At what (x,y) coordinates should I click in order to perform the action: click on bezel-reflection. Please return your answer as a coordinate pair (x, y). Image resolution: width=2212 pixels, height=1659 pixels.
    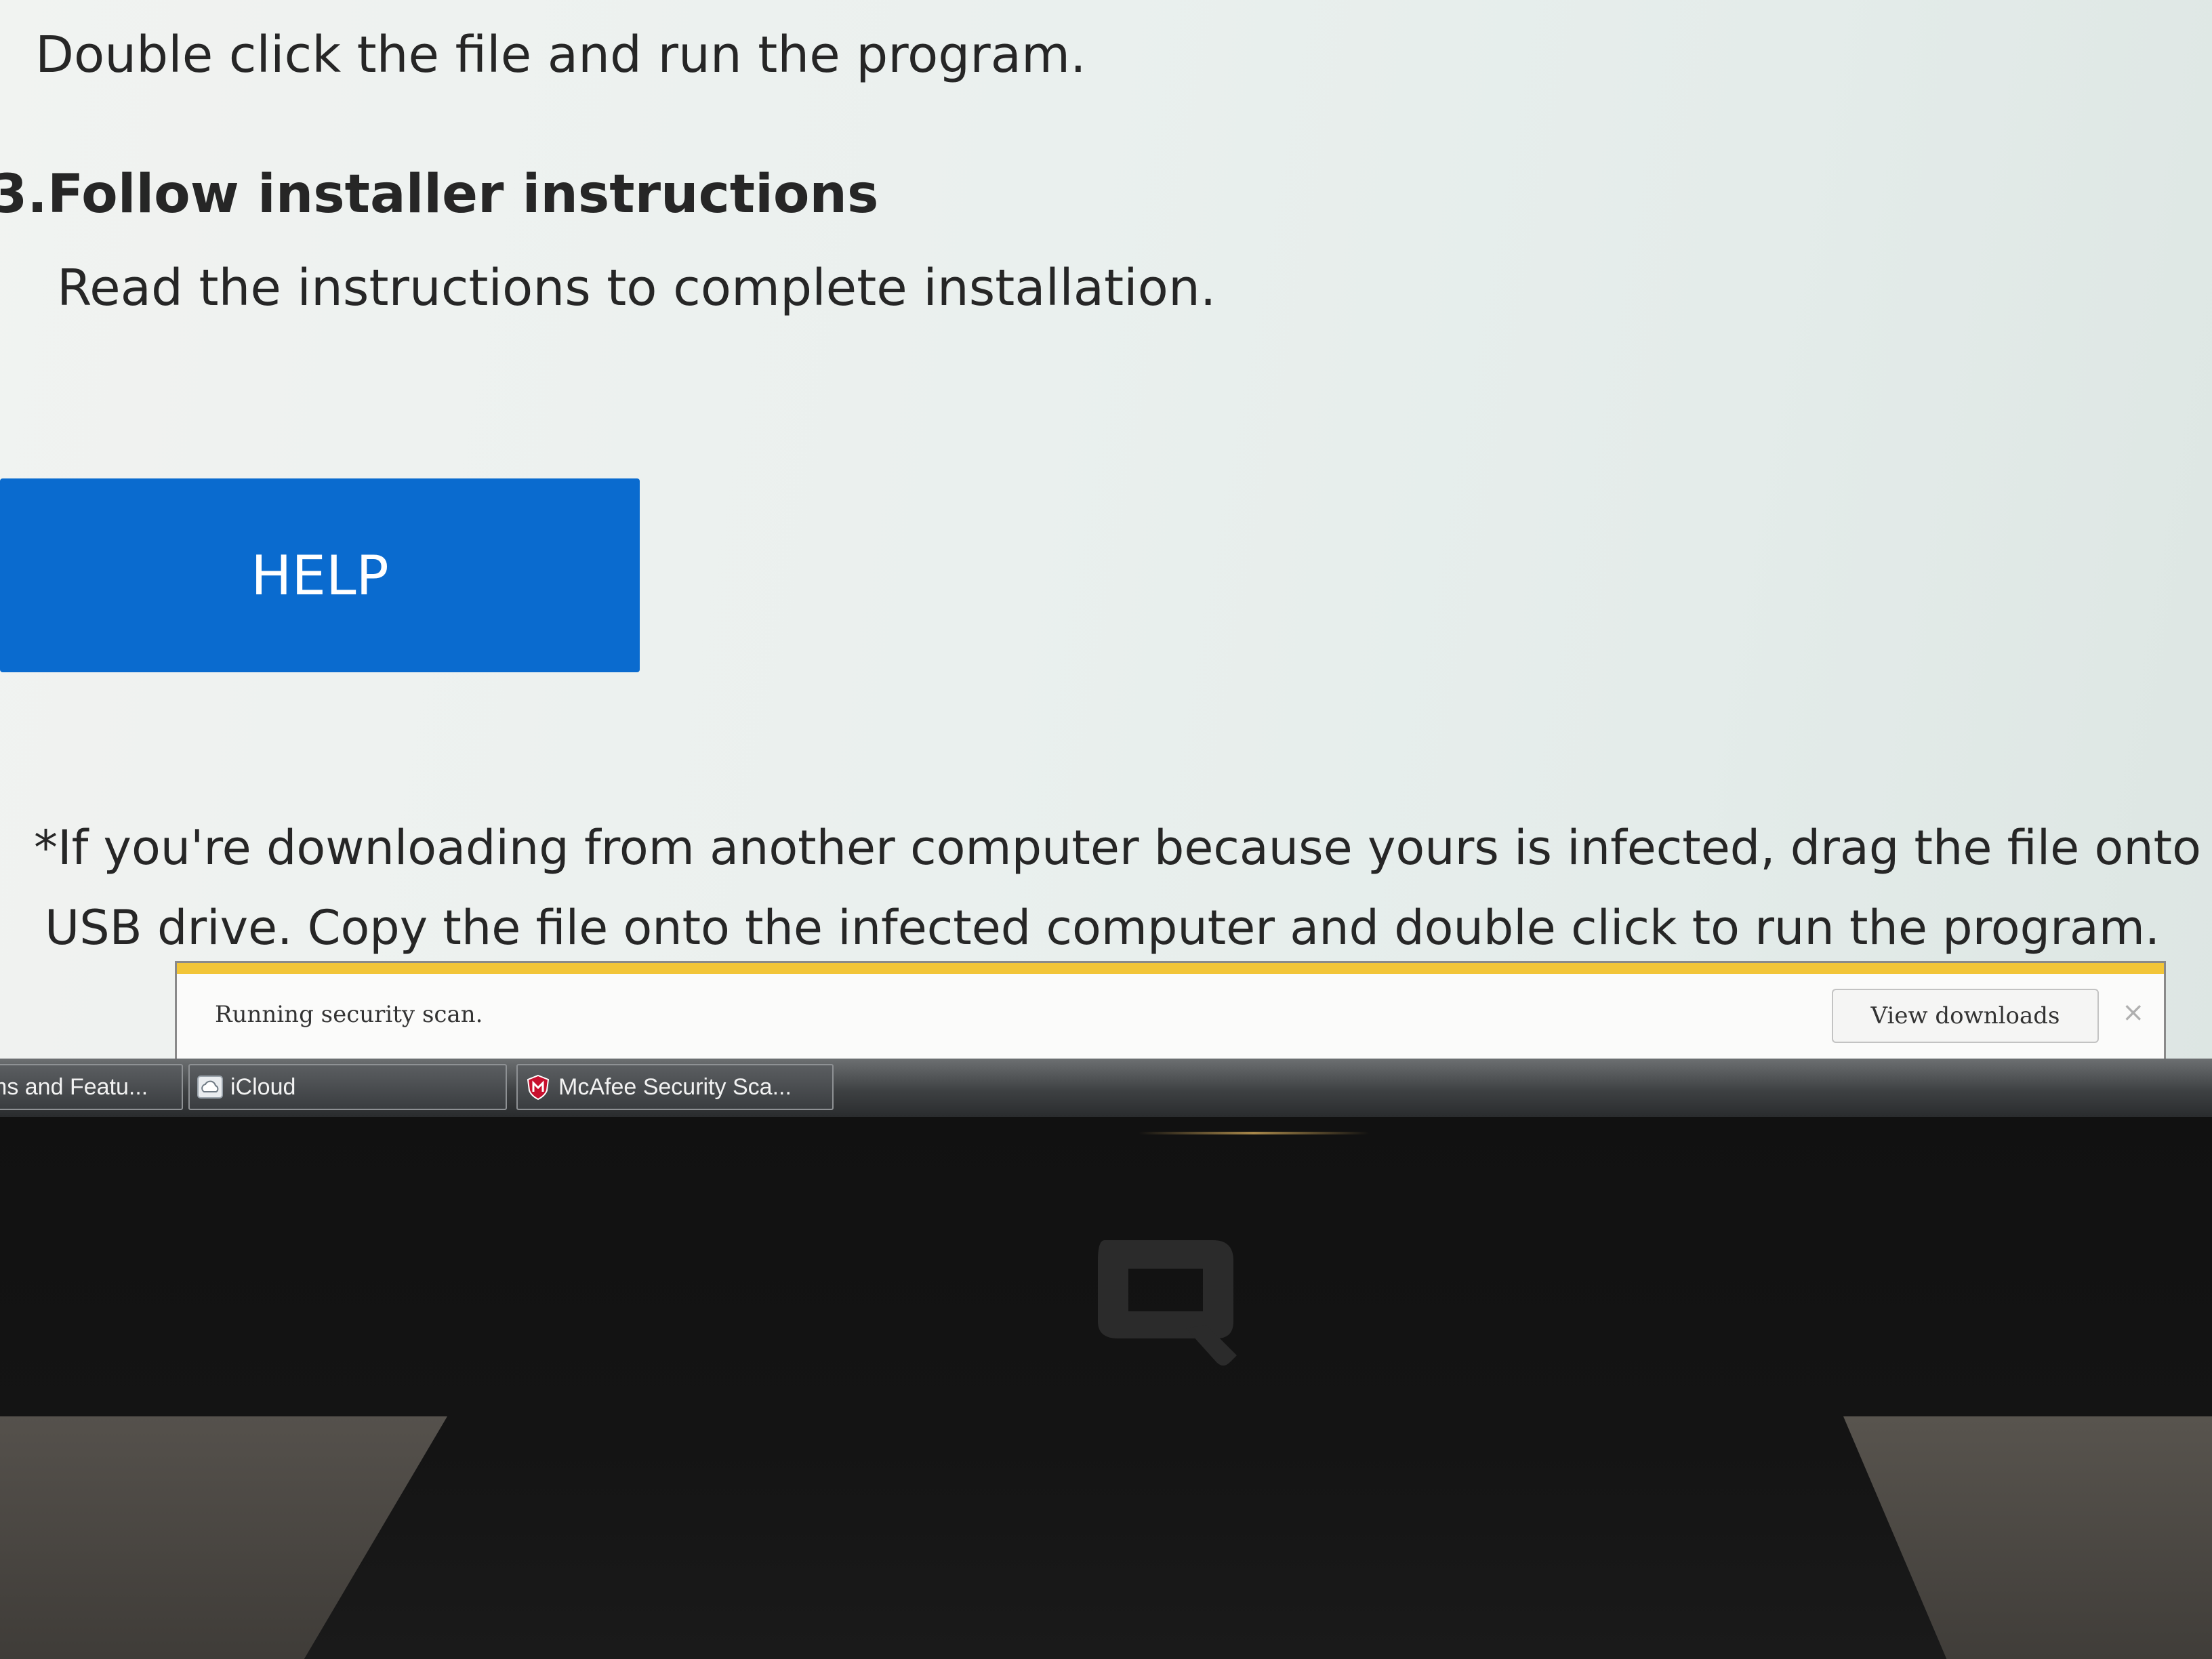
    Looking at the image, I should click on (1254, 1133).